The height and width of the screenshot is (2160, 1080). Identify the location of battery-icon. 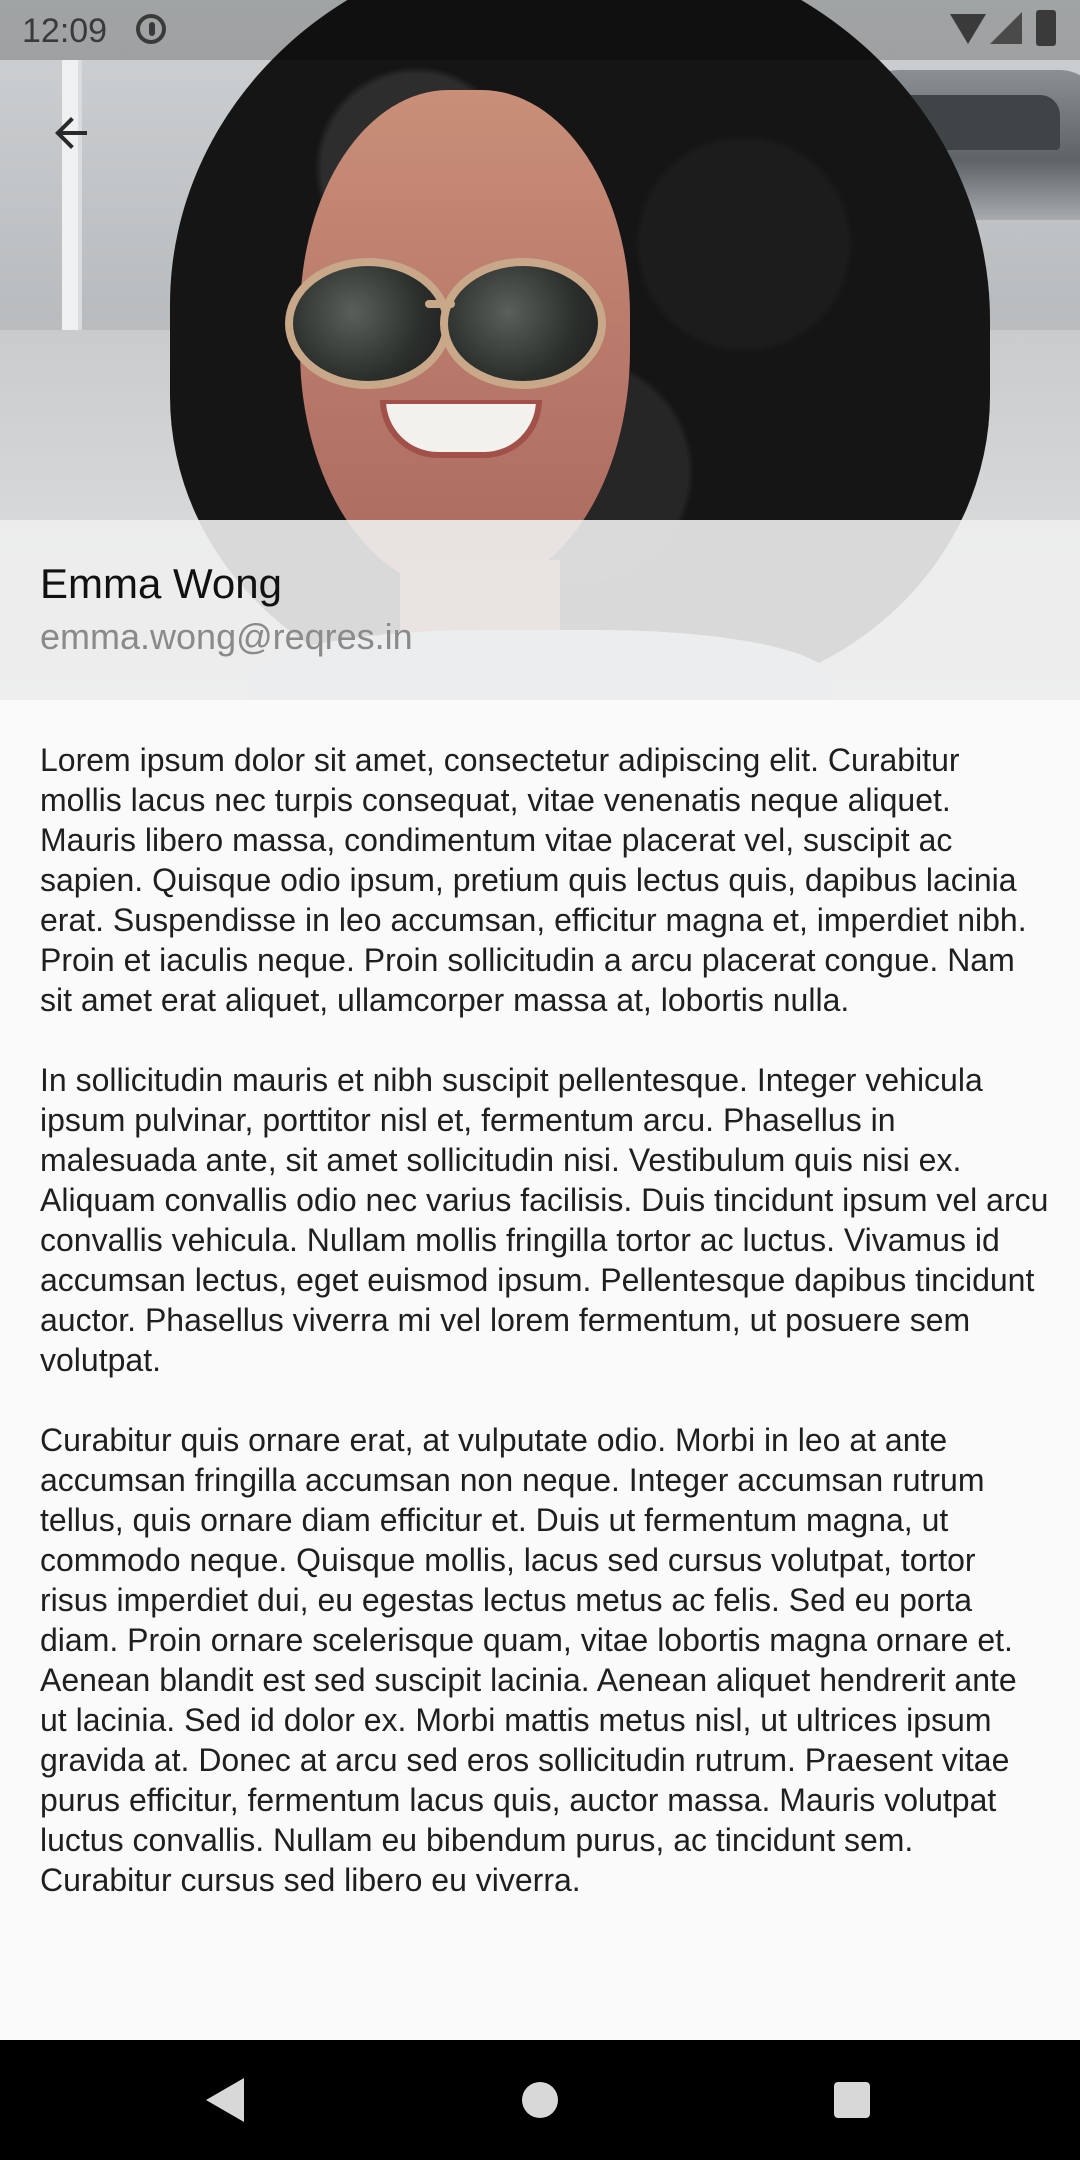
(1046, 28).